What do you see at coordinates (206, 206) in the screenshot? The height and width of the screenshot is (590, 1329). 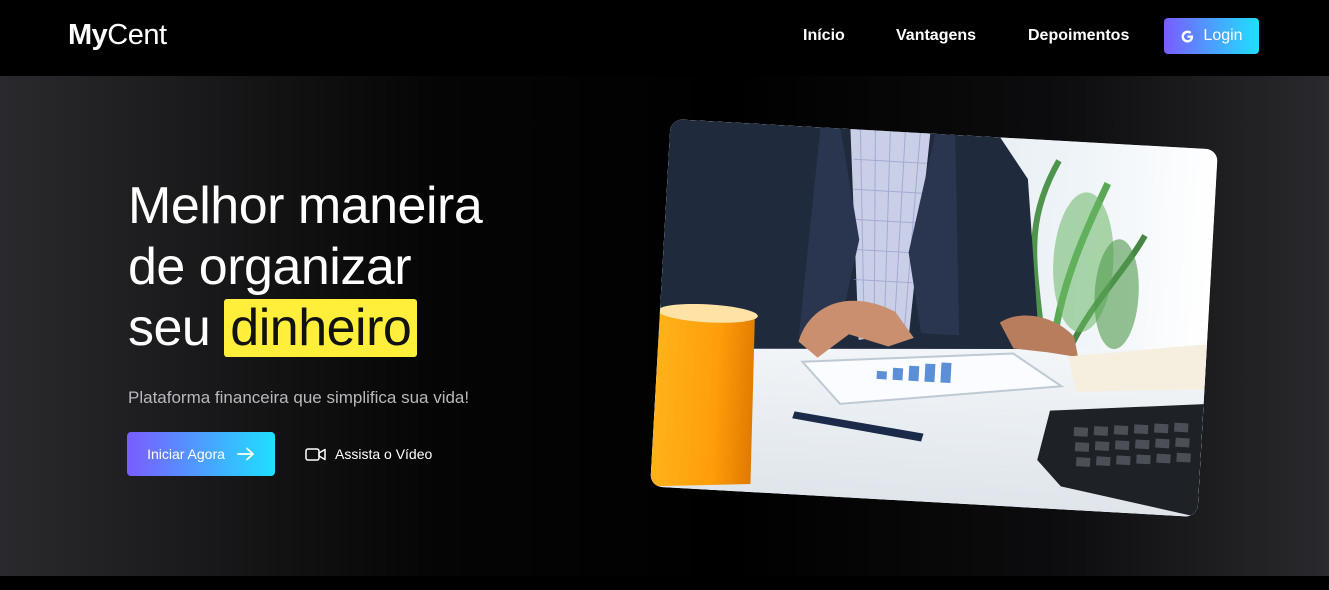 I see `headline-underlined-word: Melhor` at bounding box center [206, 206].